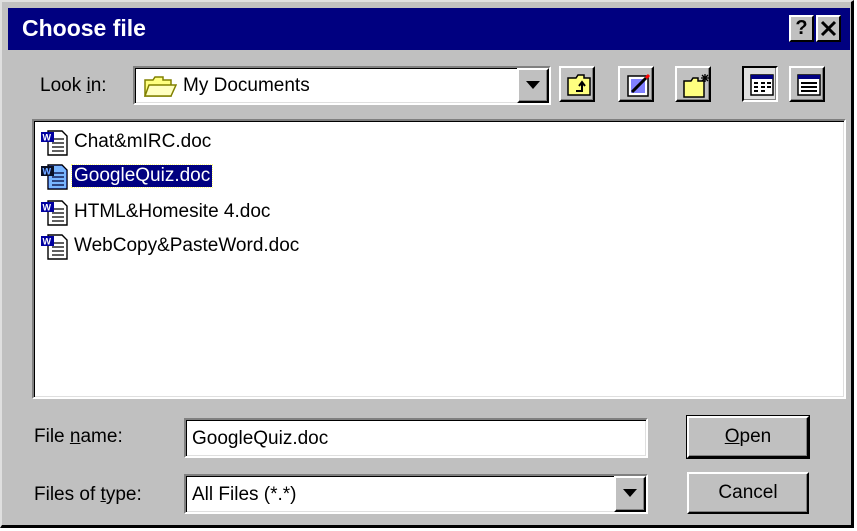 The height and width of the screenshot is (531, 857). Describe the element at coordinates (748, 437) in the screenshot. I see `open-button: Open` at that location.